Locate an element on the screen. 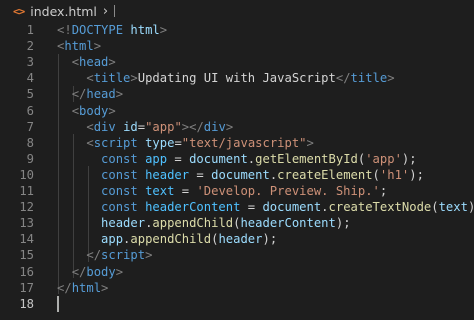  code-text: </head> is located at coordinates (90, 94).